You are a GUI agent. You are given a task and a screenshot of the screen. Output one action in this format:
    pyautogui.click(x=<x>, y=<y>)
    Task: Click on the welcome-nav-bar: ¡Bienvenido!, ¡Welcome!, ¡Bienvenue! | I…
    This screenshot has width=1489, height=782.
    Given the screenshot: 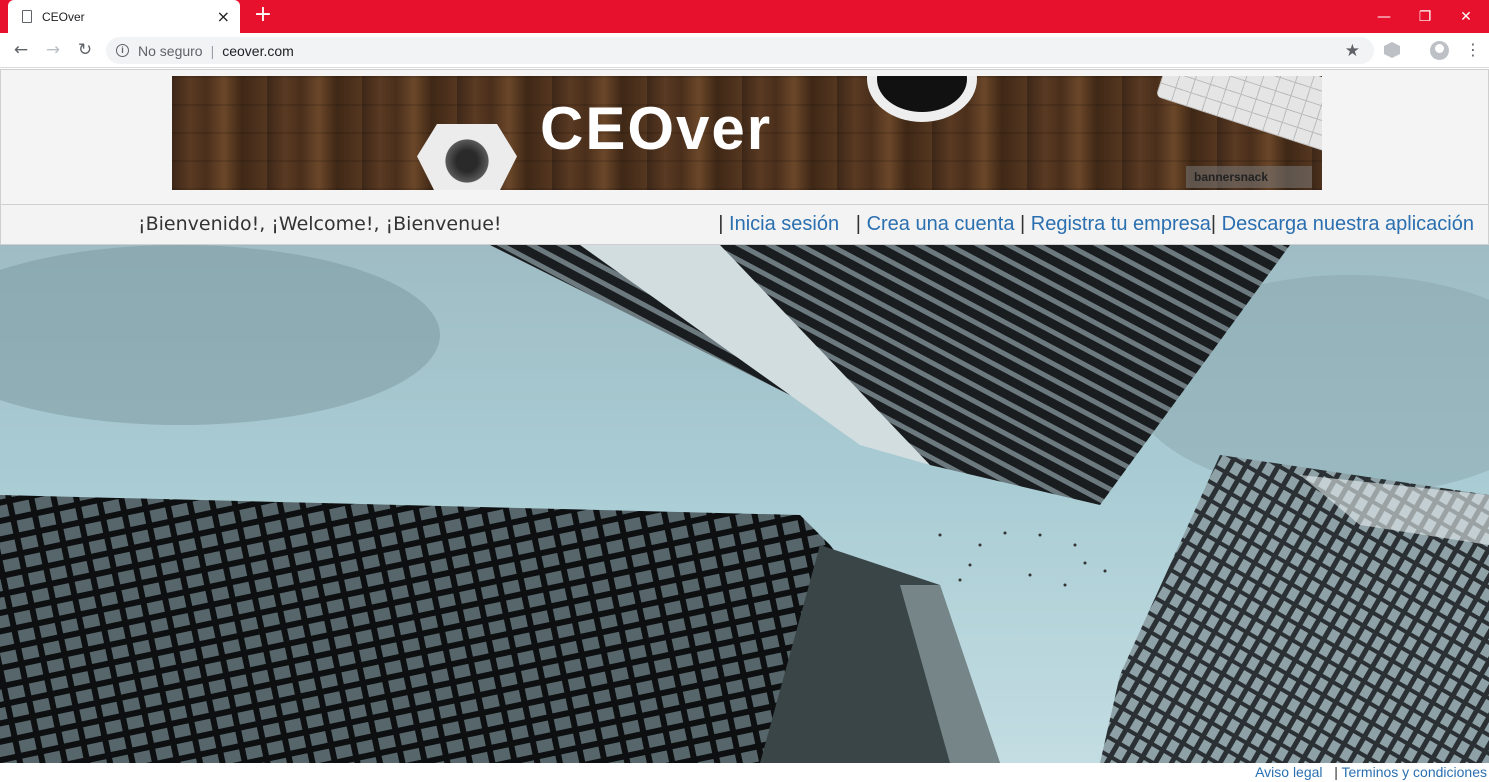 What is the action you would take?
    pyautogui.click(x=744, y=225)
    